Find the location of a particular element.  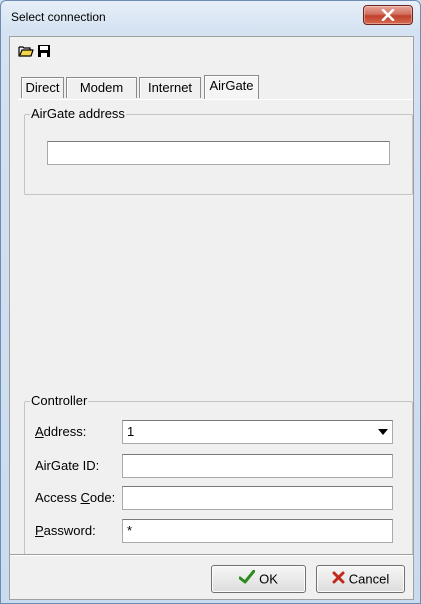

airgate-address-group-title: AirGate address is located at coordinates (78, 113).